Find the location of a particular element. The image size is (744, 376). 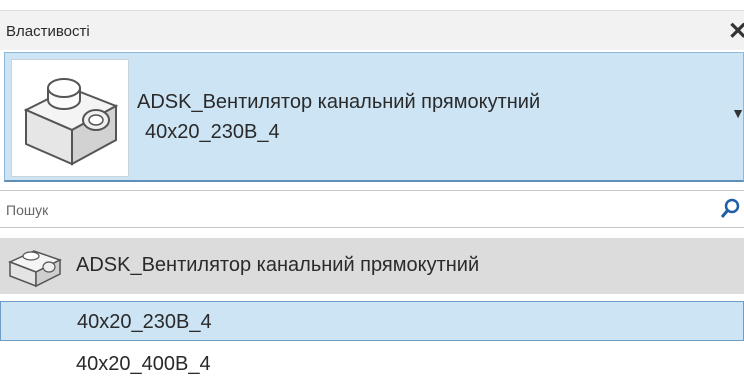

search-placeholder: Пошук is located at coordinates (27, 210).